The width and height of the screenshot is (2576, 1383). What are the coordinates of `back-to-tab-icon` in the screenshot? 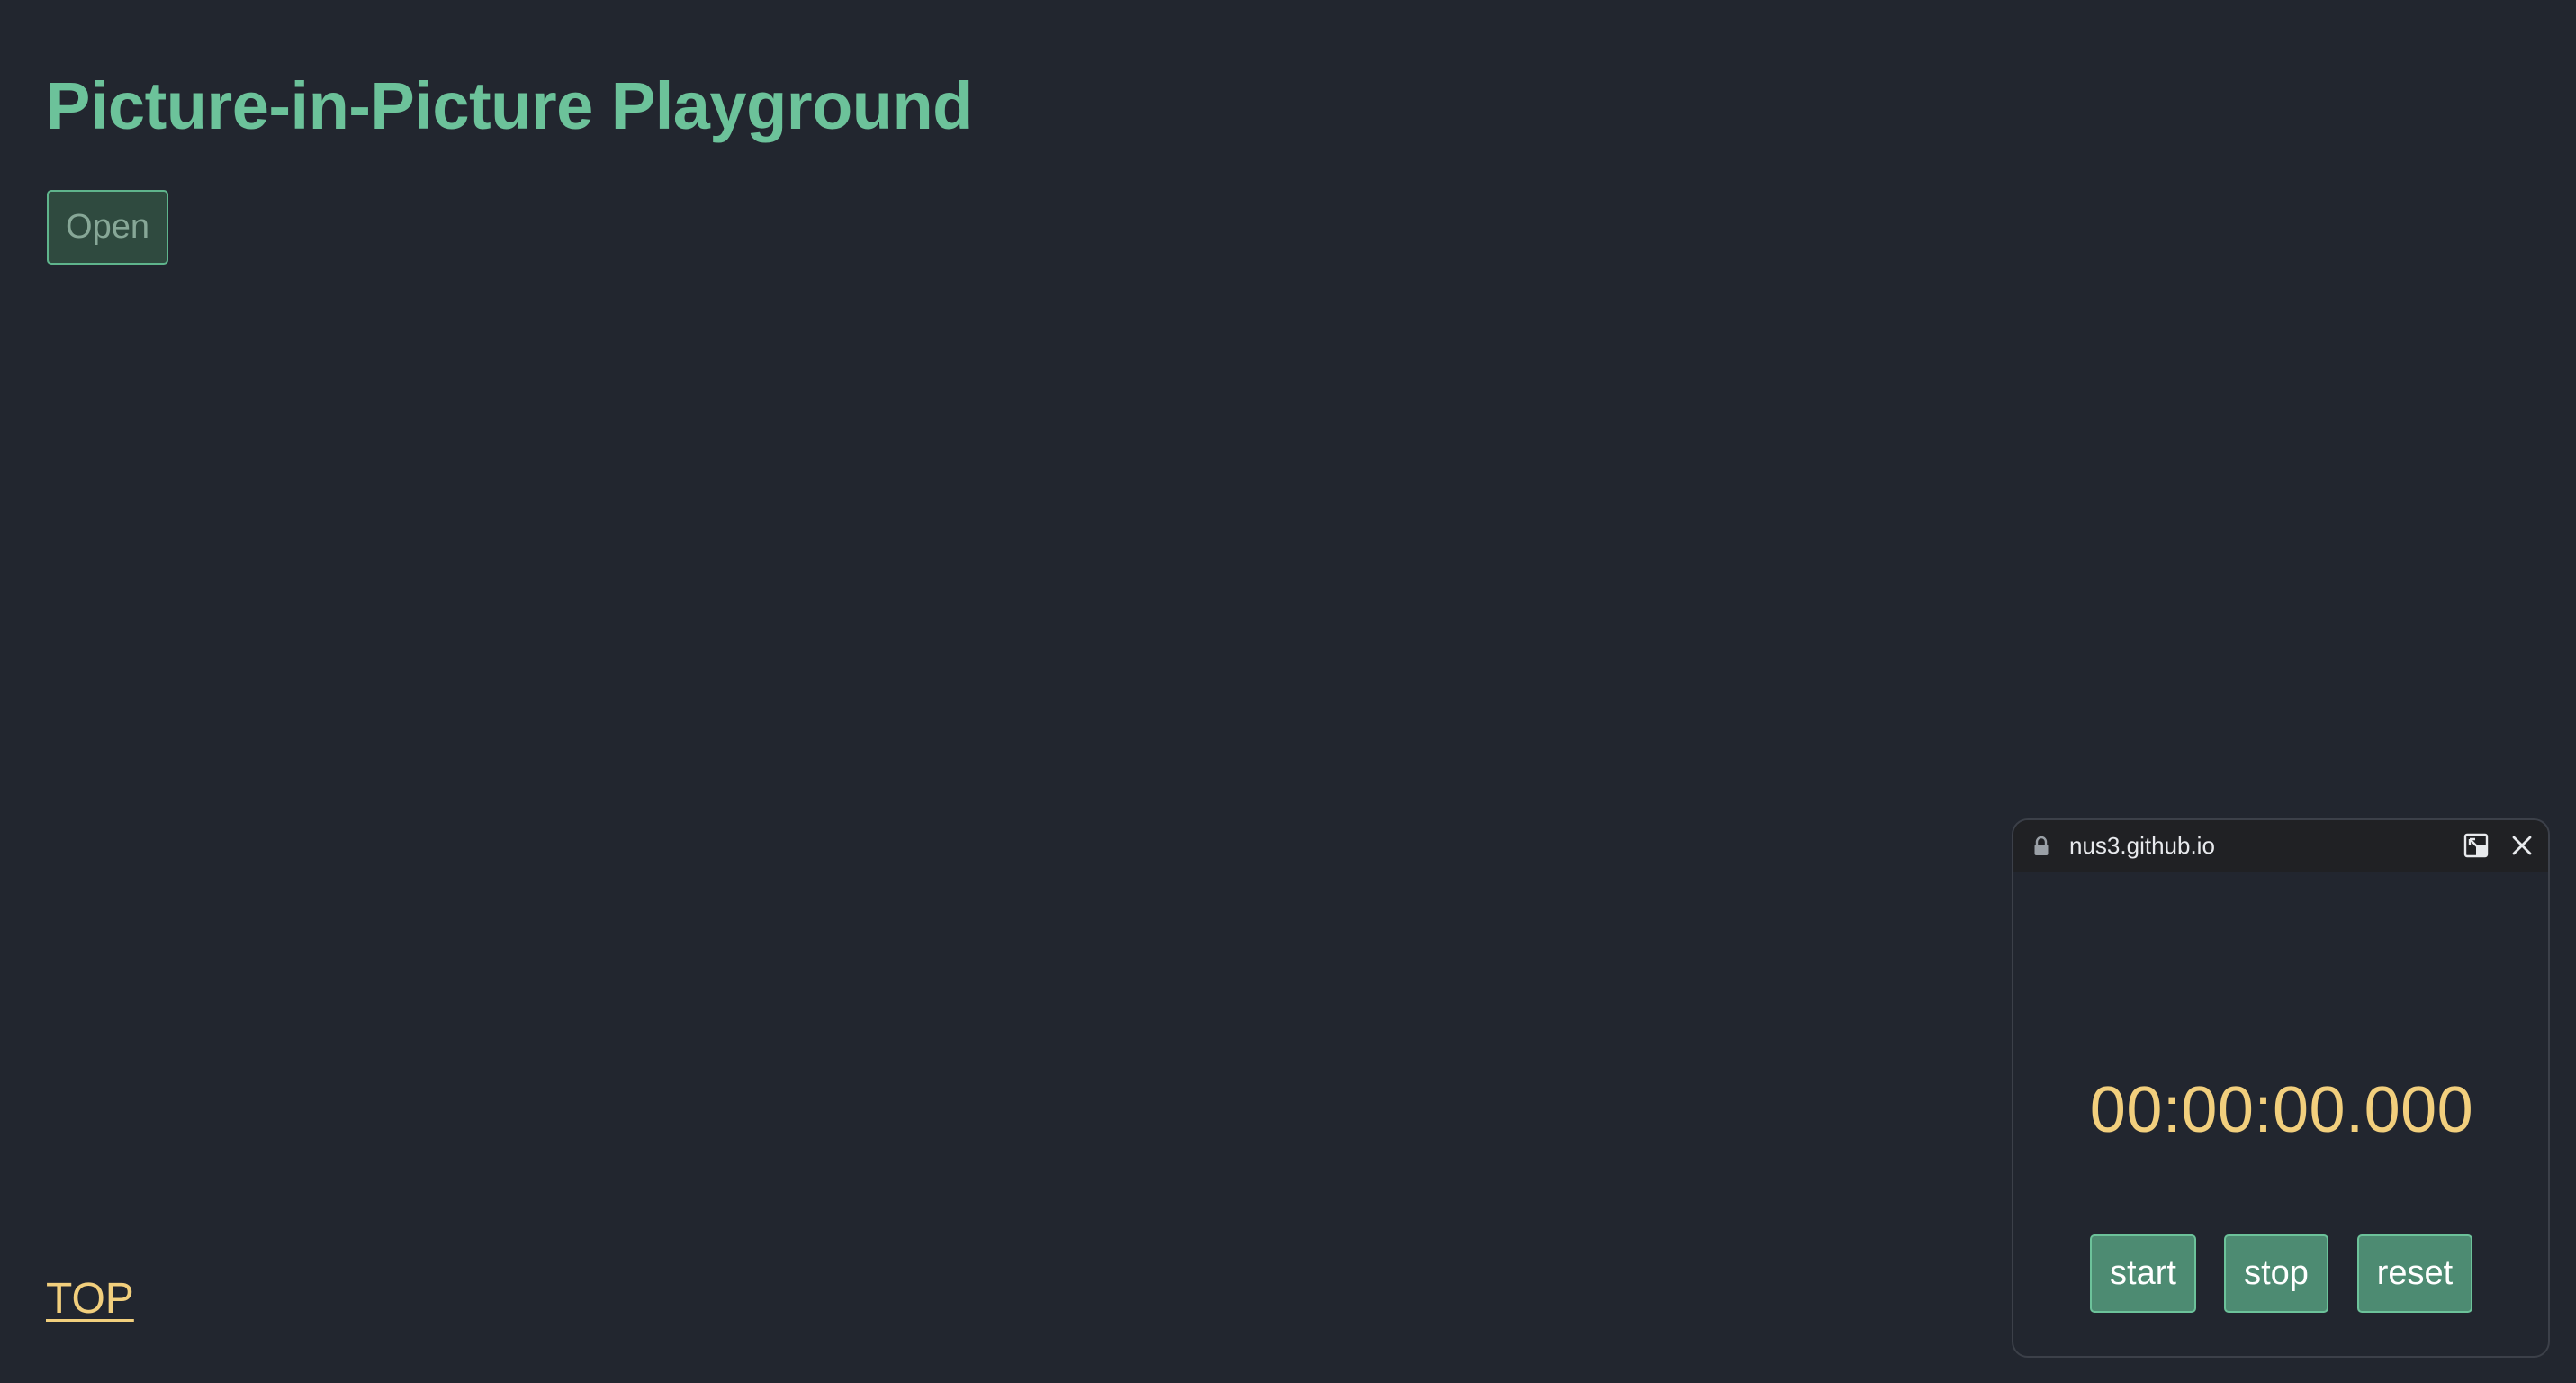 It's located at (2476, 845).